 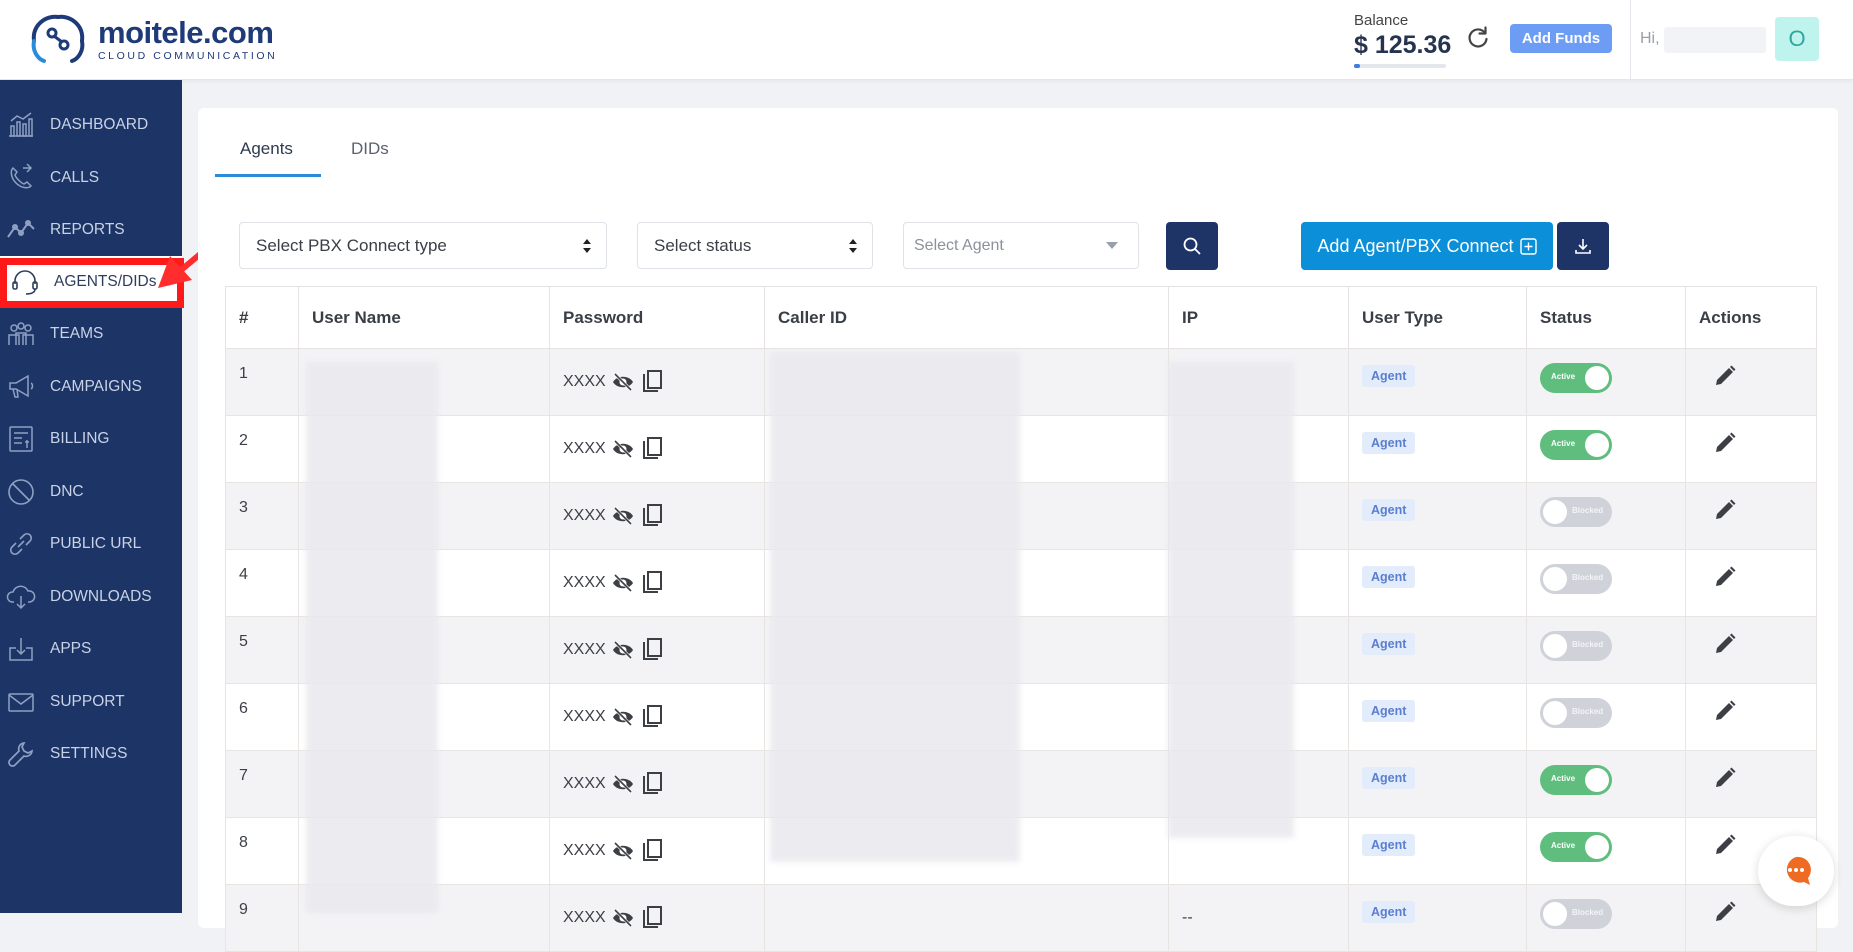 What do you see at coordinates (262, 583) in the screenshot?
I see `row-index-cell: 4` at bounding box center [262, 583].